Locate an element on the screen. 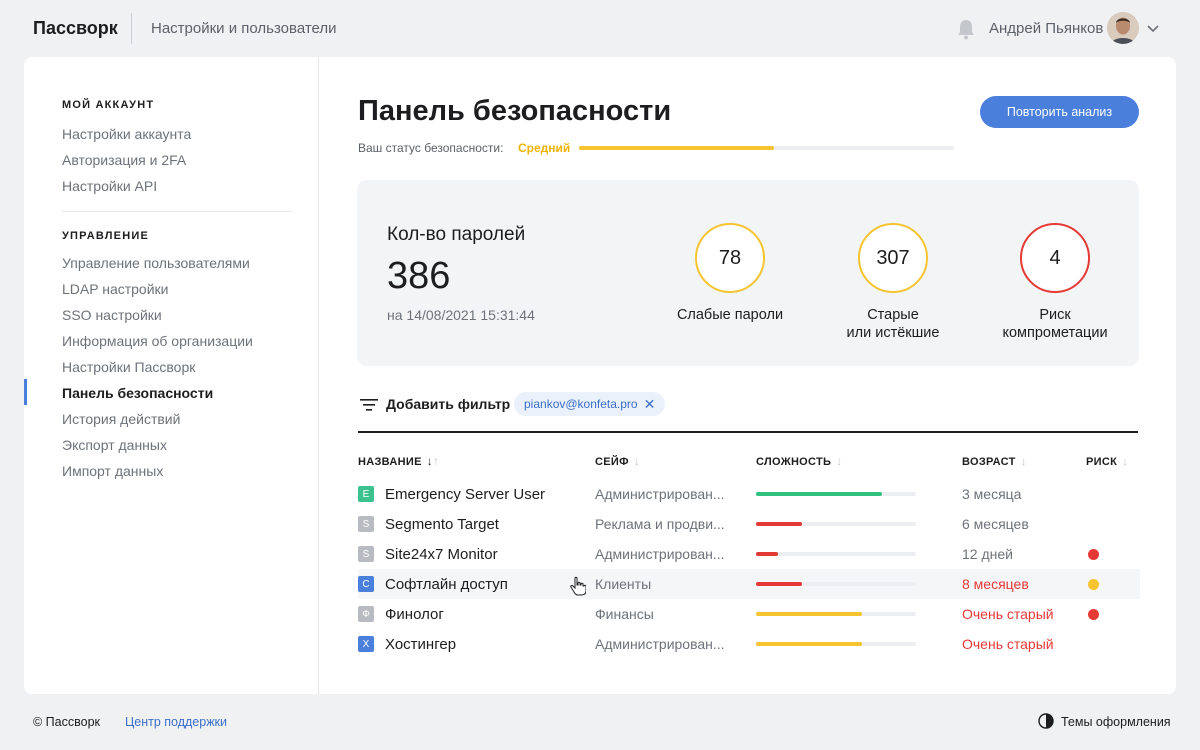 This screenshot has width=1200, height=750. security-status-fill is located at coordinates (676, 148).